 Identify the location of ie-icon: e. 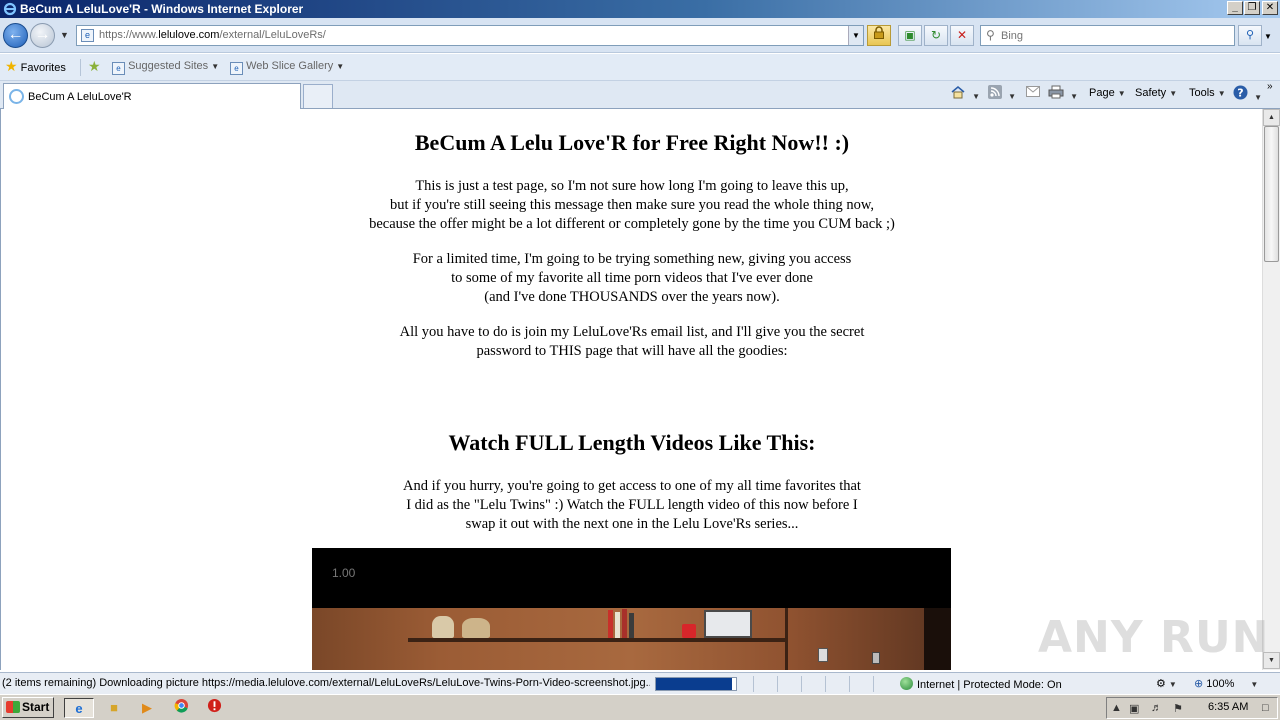
(79, 708).